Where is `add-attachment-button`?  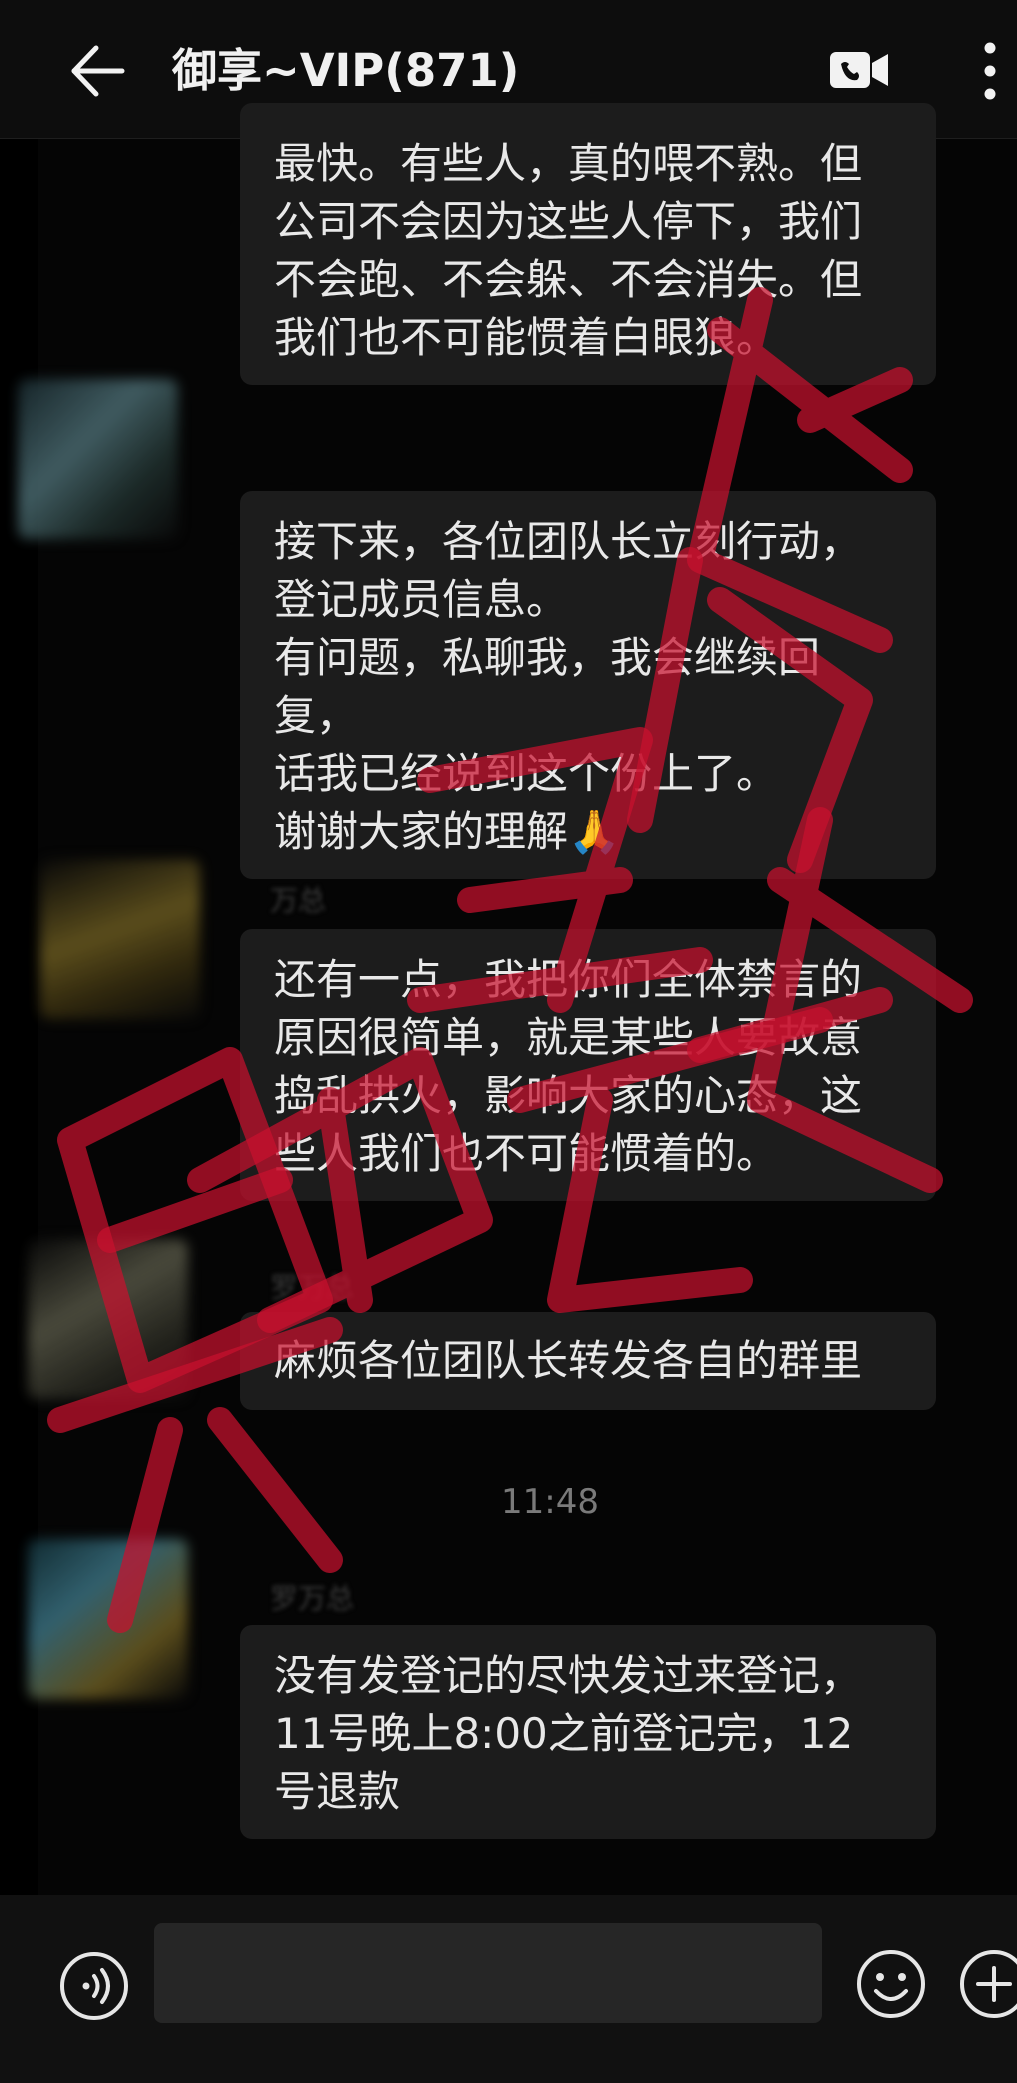
add-attachment-button is located at coordinates (987, 1984).